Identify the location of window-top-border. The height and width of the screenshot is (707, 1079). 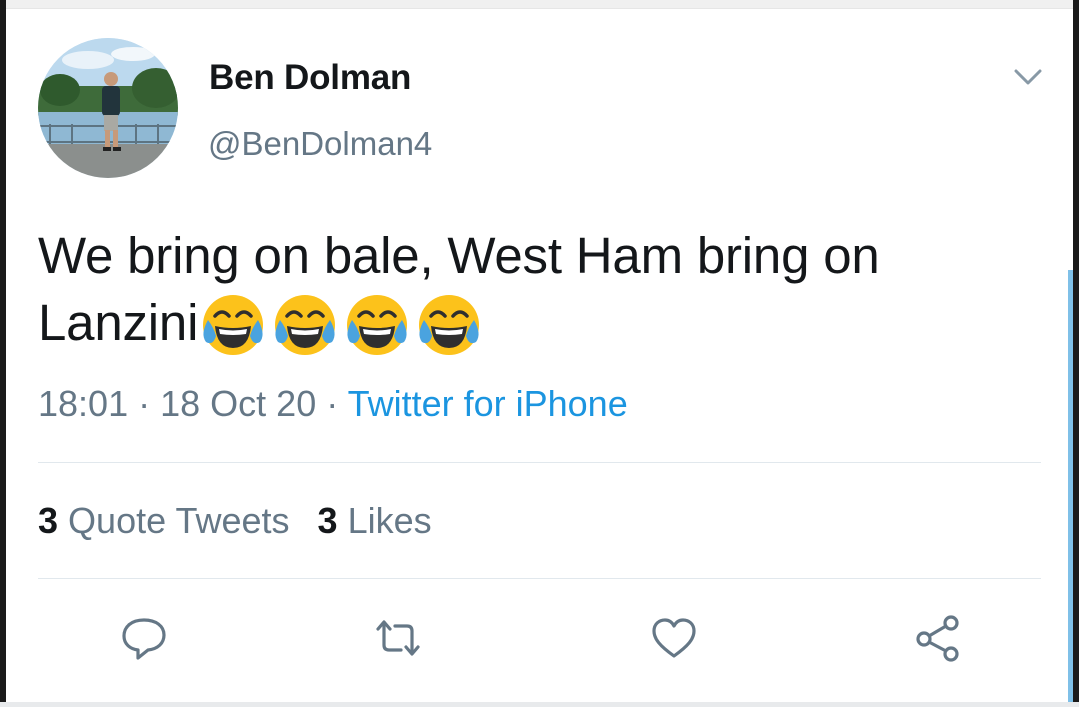
(539, 4).